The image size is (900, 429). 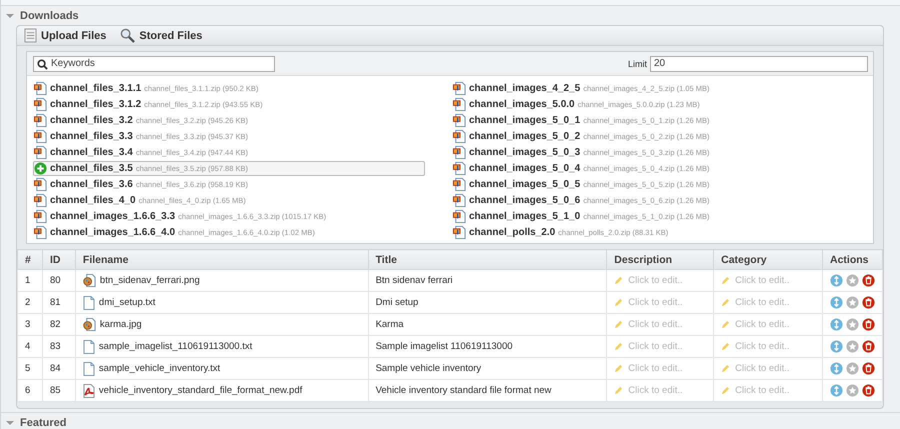 What do you see at coordinates (768, 260) in the screenshot?
I see `column-header: Category` at bounding box center [768, 260].